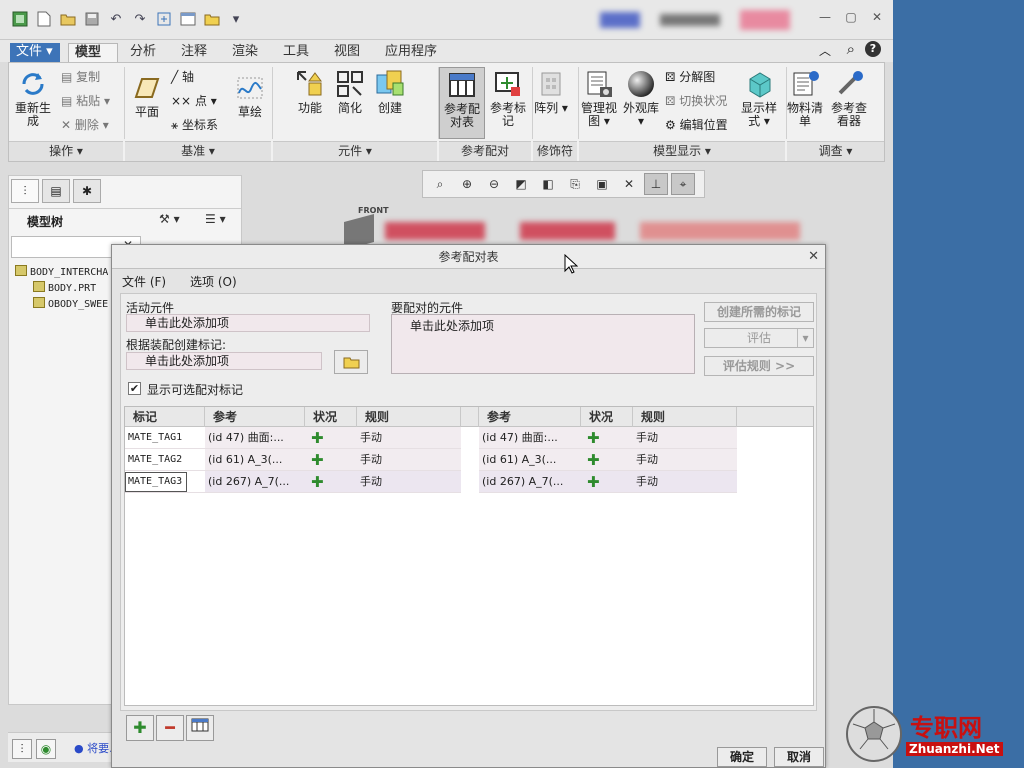 This screenshot has width=1024, height=768. What do you see at coordinates (759, 338) in the screenshot?
I see `evaluate-dropdown: 评估 ▾` at bounding box center [759, 338].